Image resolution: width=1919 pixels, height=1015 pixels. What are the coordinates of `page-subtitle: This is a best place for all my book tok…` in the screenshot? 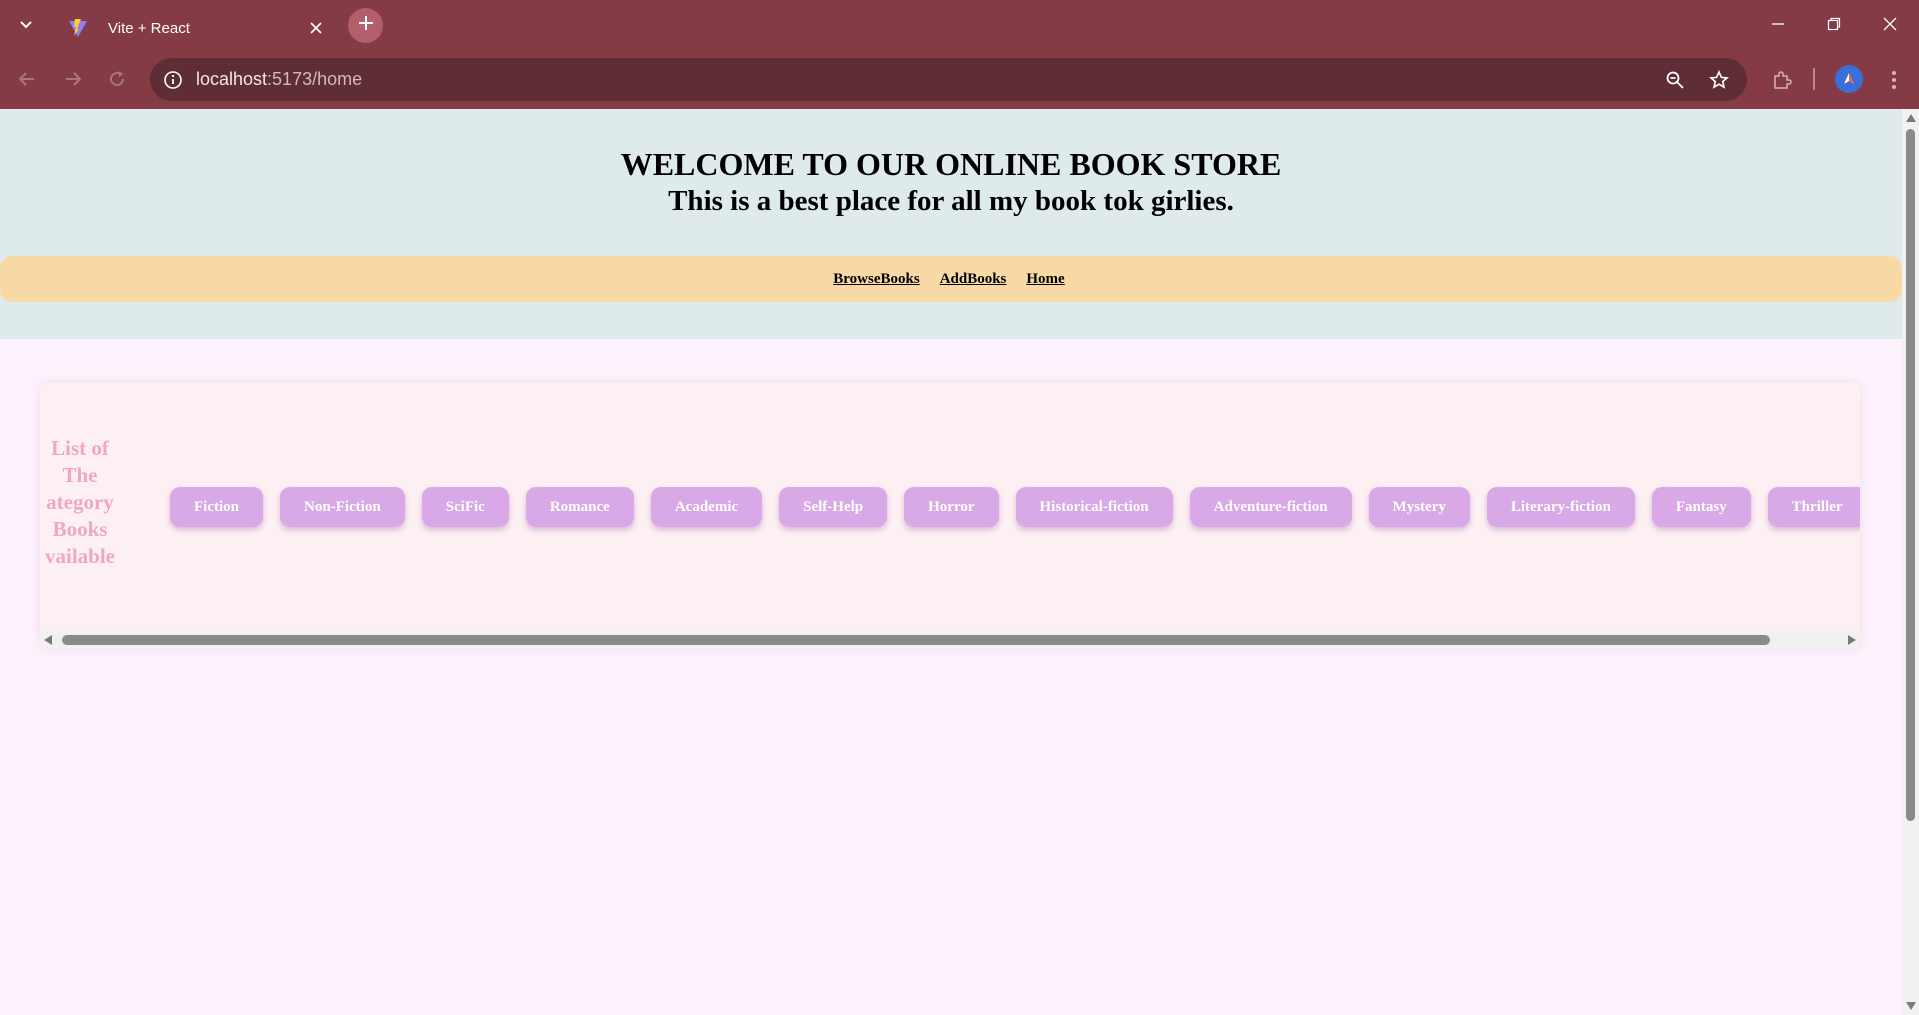 It's located at (951, 201).